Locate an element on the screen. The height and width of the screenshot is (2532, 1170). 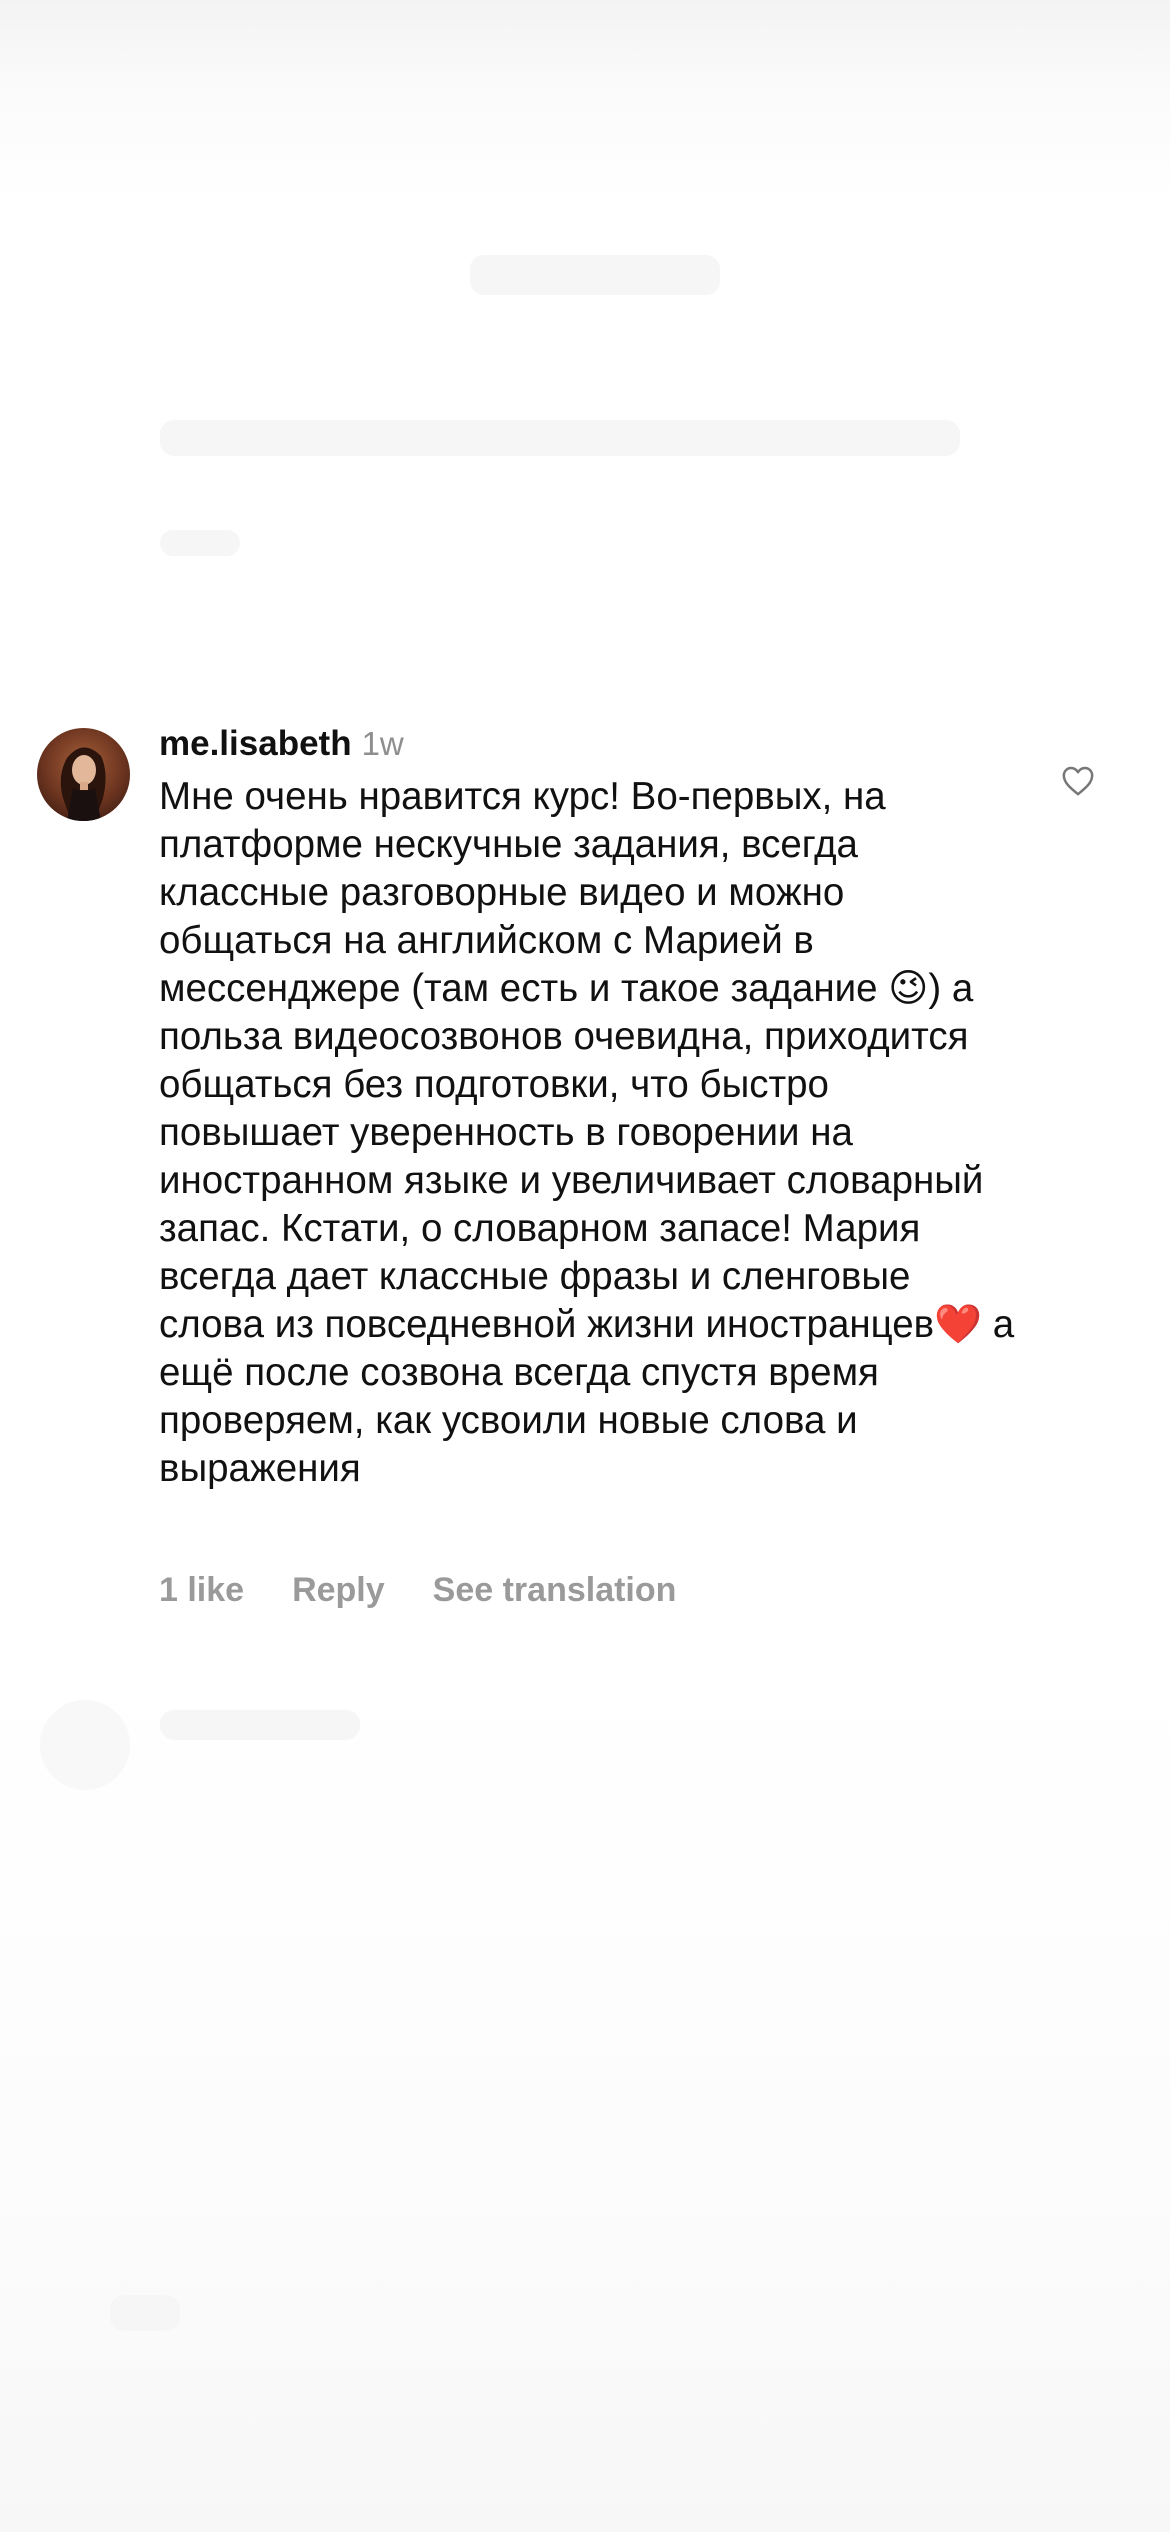
timestamp: 1w is located at coordinates (382, 743).